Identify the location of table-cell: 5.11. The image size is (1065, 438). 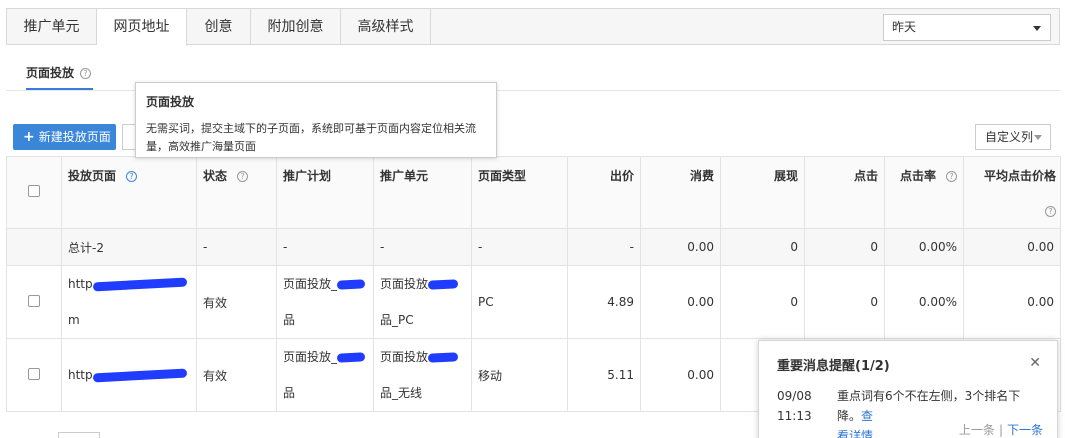
(604, 375).